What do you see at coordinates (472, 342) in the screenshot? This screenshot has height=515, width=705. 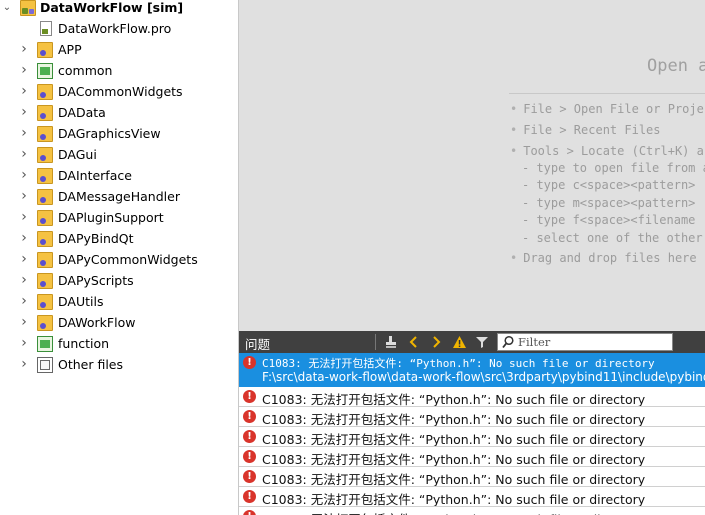 I see `issues-toolbar: 问题` at bounding box center [472, 342].